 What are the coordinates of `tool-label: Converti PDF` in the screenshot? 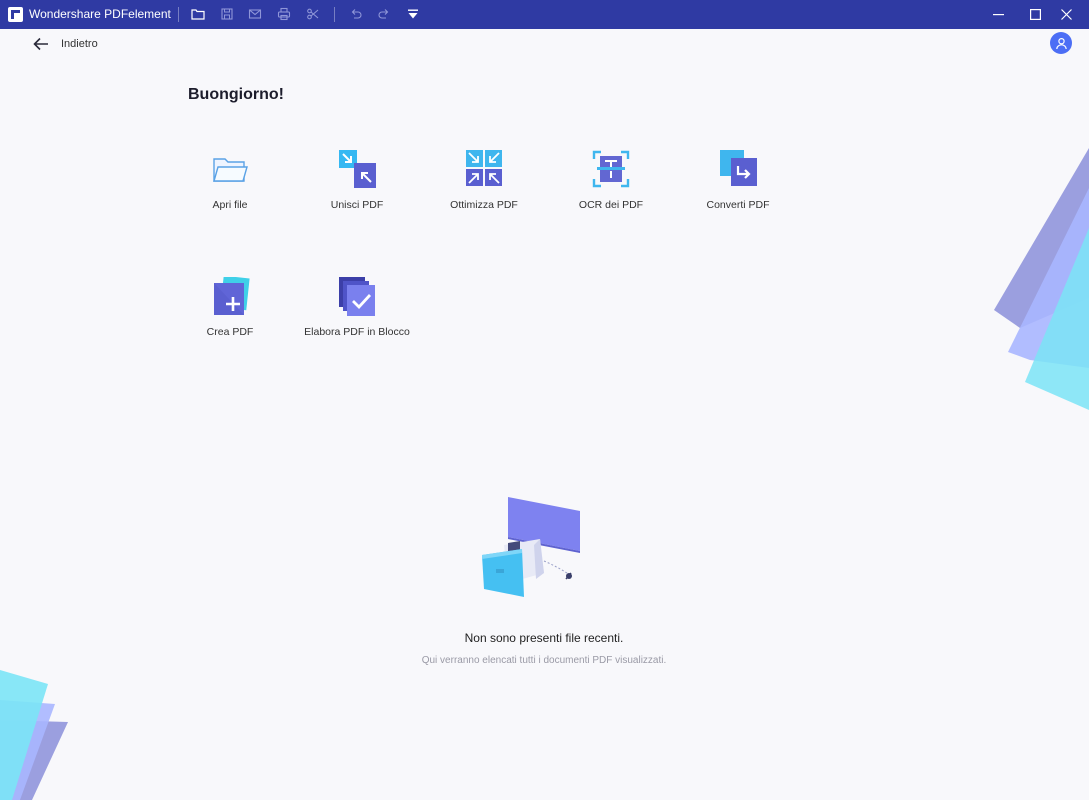 It's located at (738, 205).